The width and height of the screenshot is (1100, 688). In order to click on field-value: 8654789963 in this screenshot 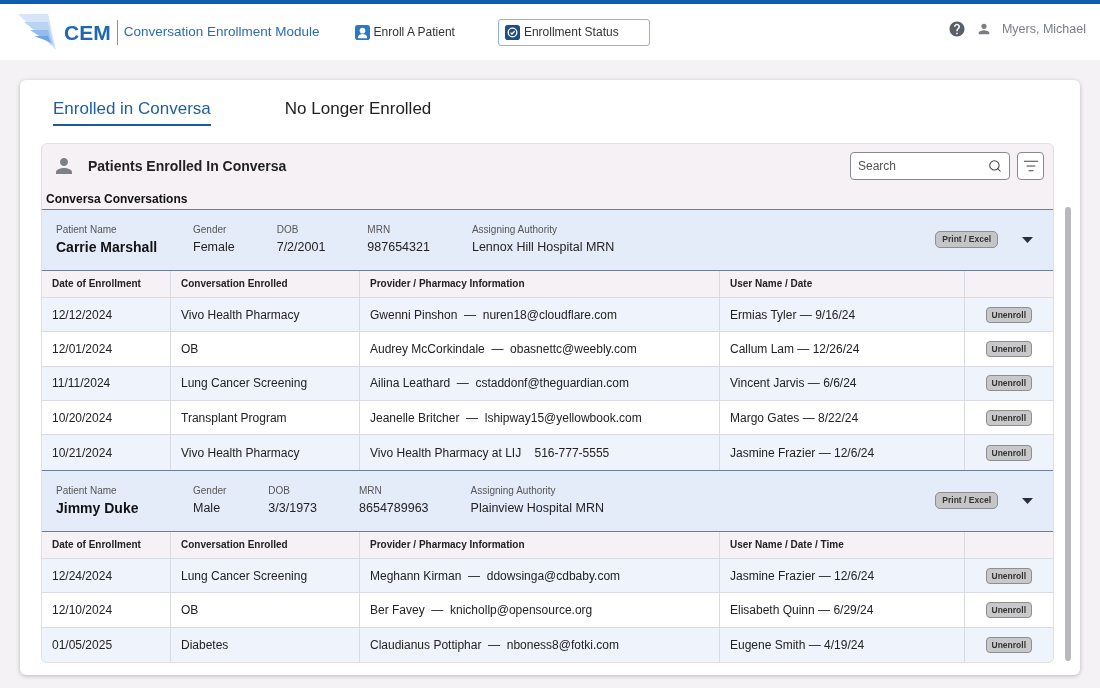, I will do `click(394, 508)`.